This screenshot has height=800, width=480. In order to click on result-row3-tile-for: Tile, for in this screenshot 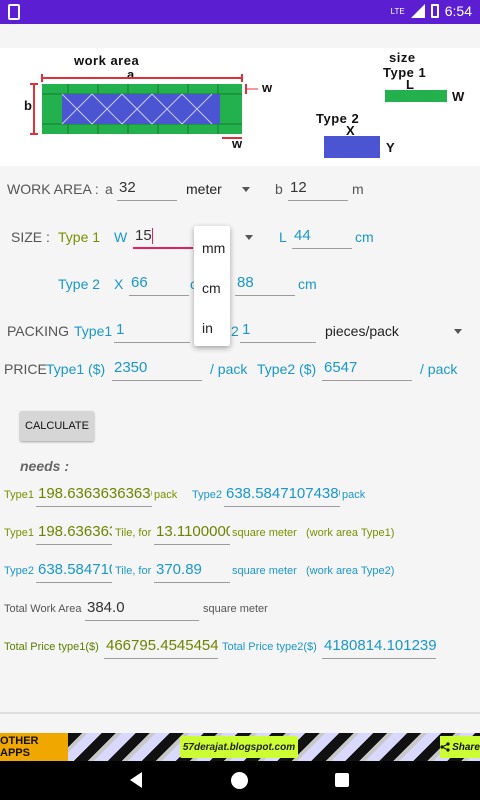, I will do `click(133, 571)`.